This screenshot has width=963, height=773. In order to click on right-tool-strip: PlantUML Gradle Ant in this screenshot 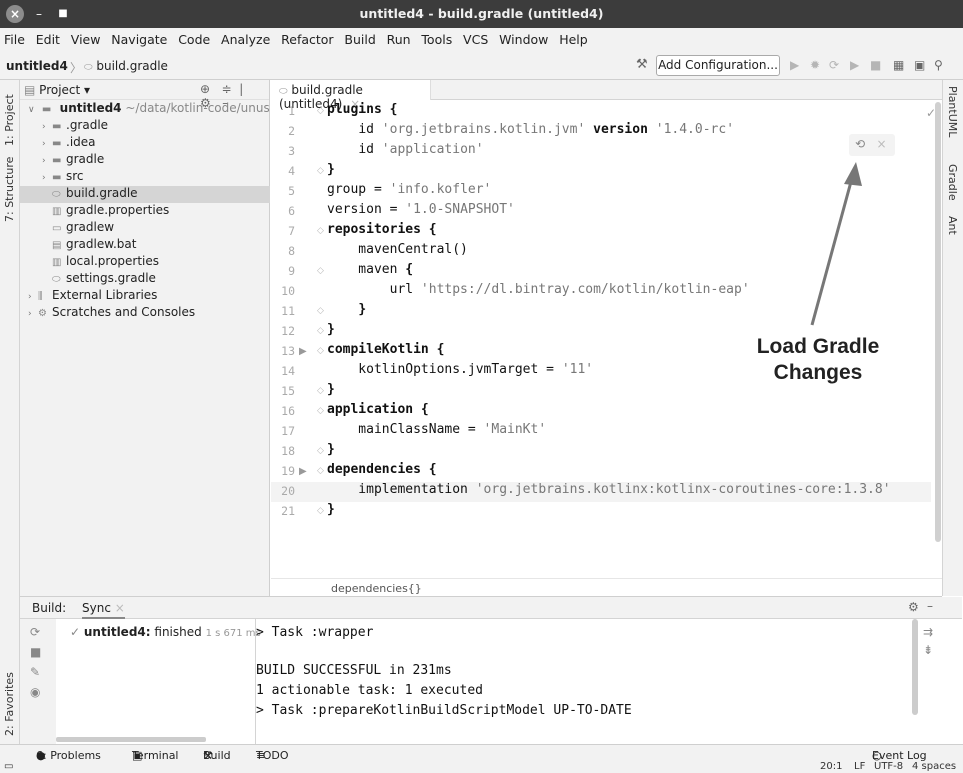, I will do `click(952, 338)`.